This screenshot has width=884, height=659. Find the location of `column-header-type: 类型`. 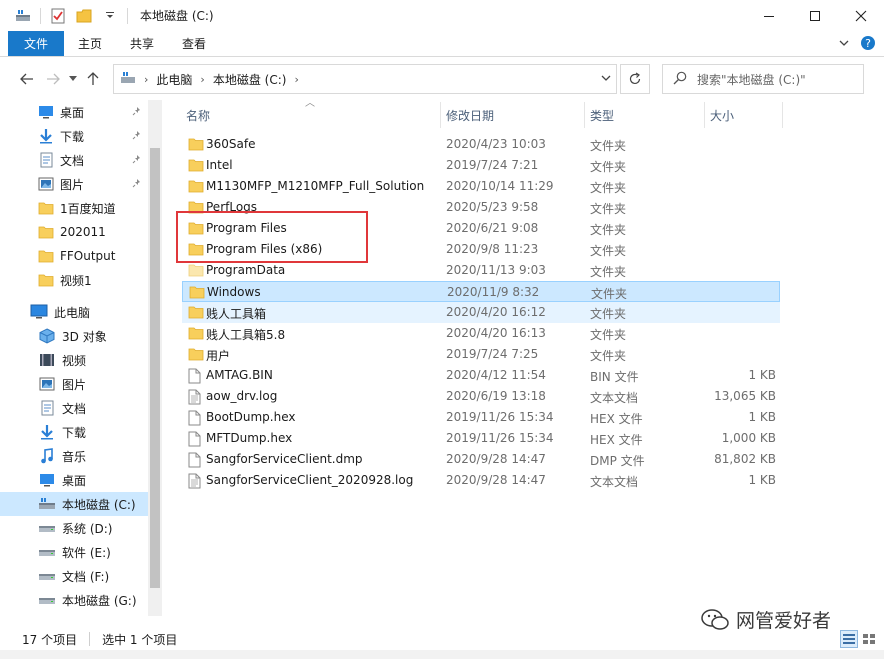

column-header-type: 类型 is located at coordinates (602, 115).